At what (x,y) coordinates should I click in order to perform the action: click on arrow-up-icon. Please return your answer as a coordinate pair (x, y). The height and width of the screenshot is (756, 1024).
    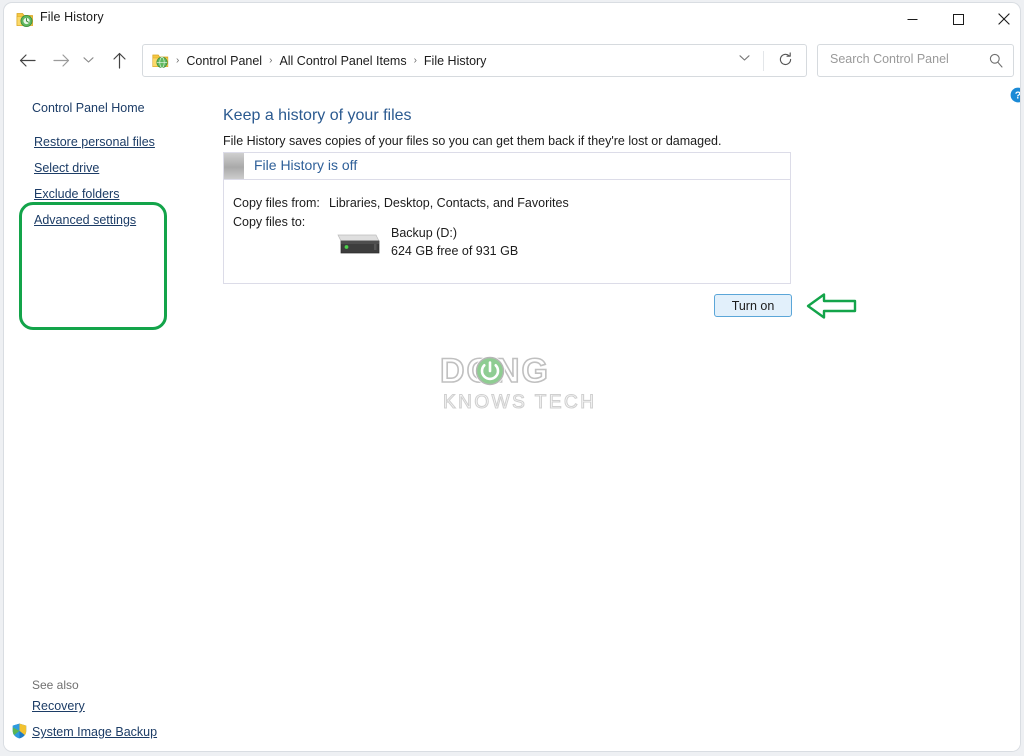
    Looking at the image, I should click on (119, 60).